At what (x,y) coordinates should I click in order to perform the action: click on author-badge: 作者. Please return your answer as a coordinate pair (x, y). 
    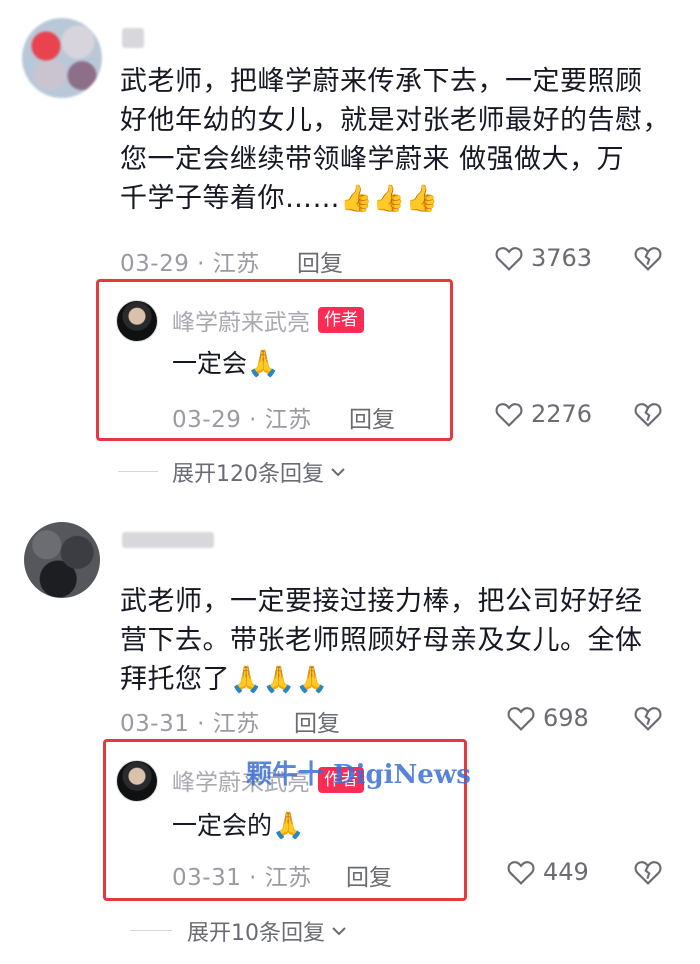
    Looking at the image, I should click on (341, 320).